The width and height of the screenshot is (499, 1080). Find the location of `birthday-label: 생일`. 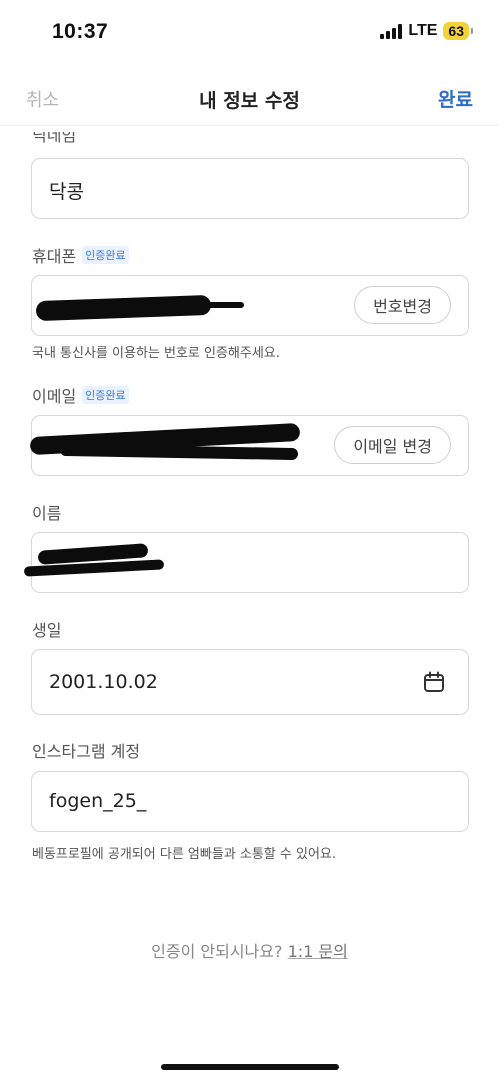

birthday-label: 생일 is located at coordinates (47, 630).